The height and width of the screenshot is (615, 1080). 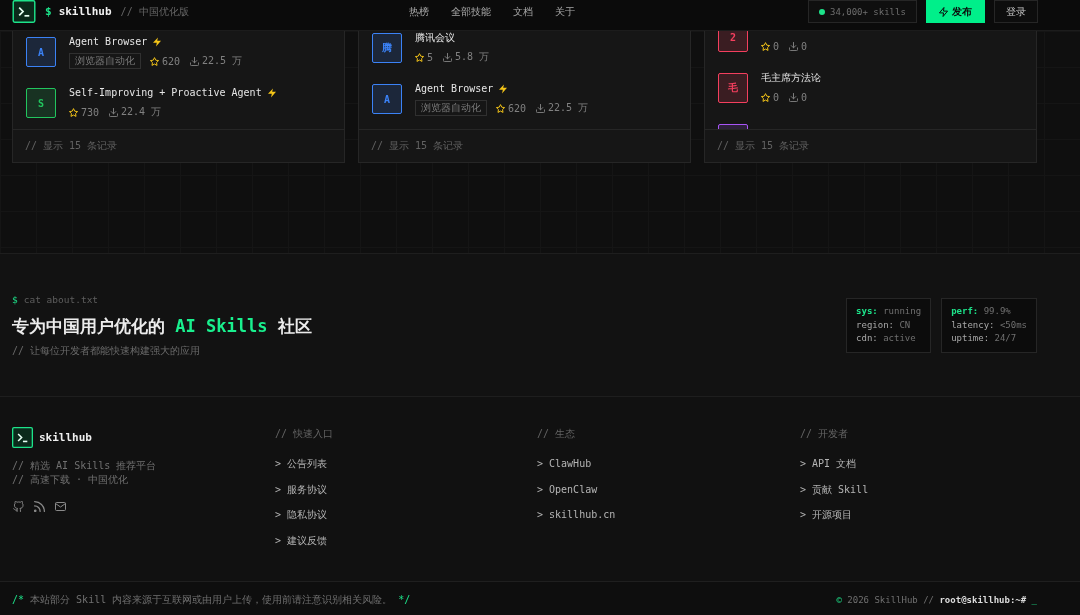 What do you see at coordinates (989, 325) in the screenshot?
I see `status-line: latency: <50ms` at bounding box center [989, 325].